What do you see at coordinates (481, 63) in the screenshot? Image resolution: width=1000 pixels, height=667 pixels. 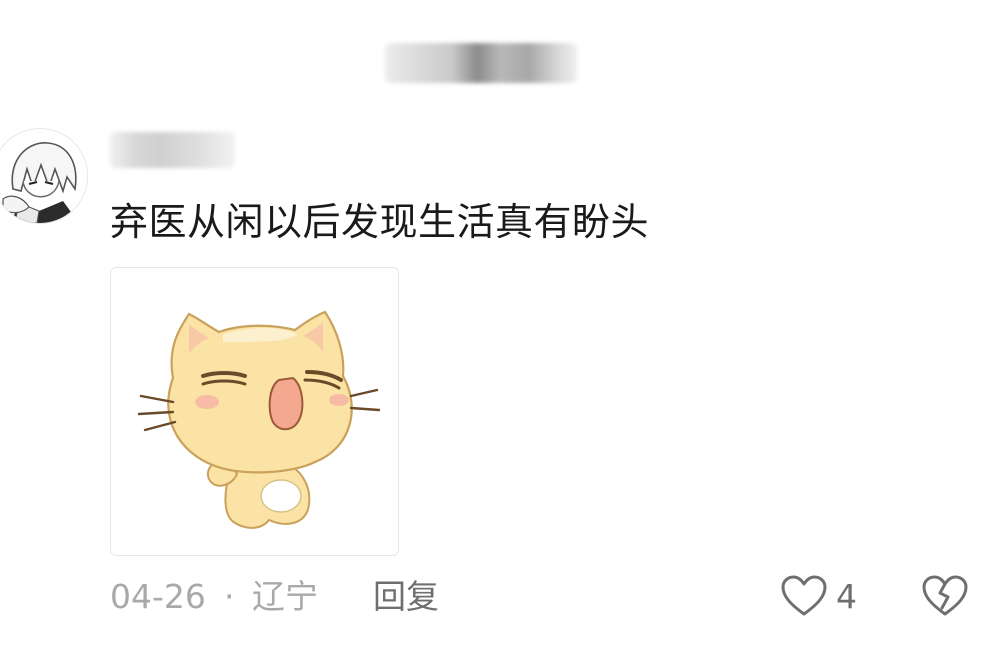 I see `blurred-post-title` at bounding box center [481, 63].